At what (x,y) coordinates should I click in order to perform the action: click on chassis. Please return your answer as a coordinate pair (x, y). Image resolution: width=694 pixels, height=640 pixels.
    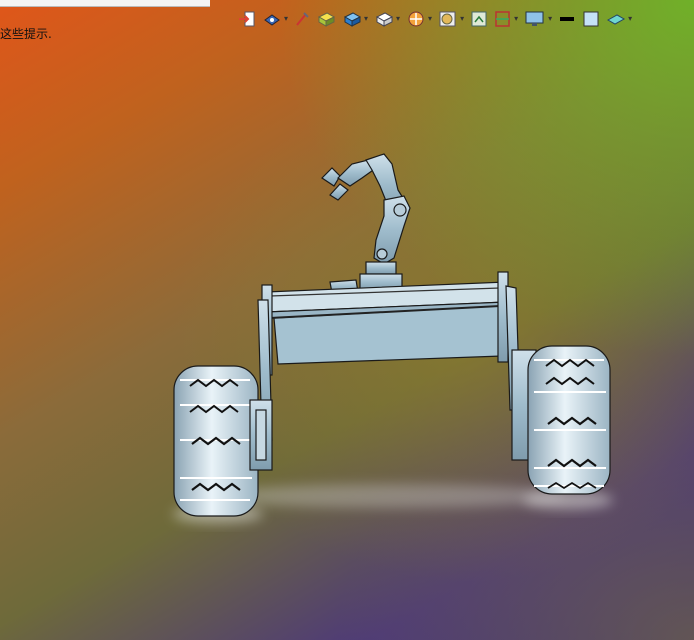
    Looking at the image, I should click on (389, 356).